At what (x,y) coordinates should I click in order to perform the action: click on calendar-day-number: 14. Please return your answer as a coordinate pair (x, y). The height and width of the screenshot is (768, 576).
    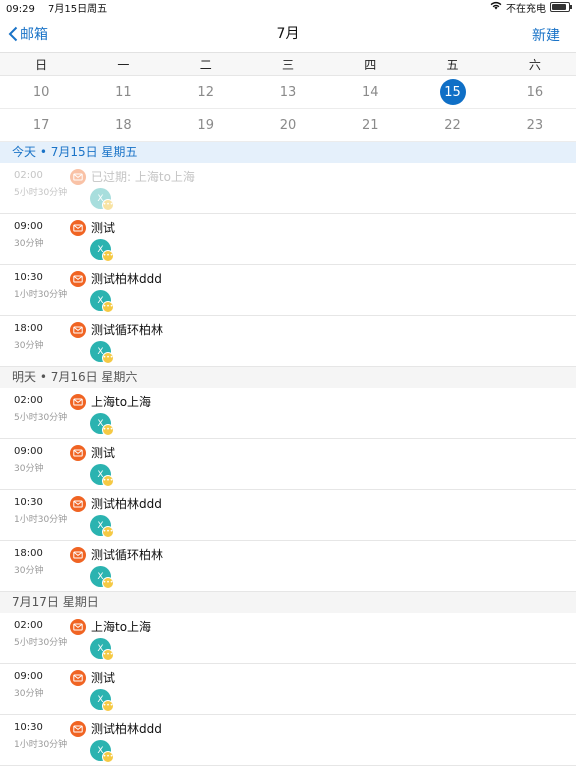
    Looking at the image, I should click on (370, 92).